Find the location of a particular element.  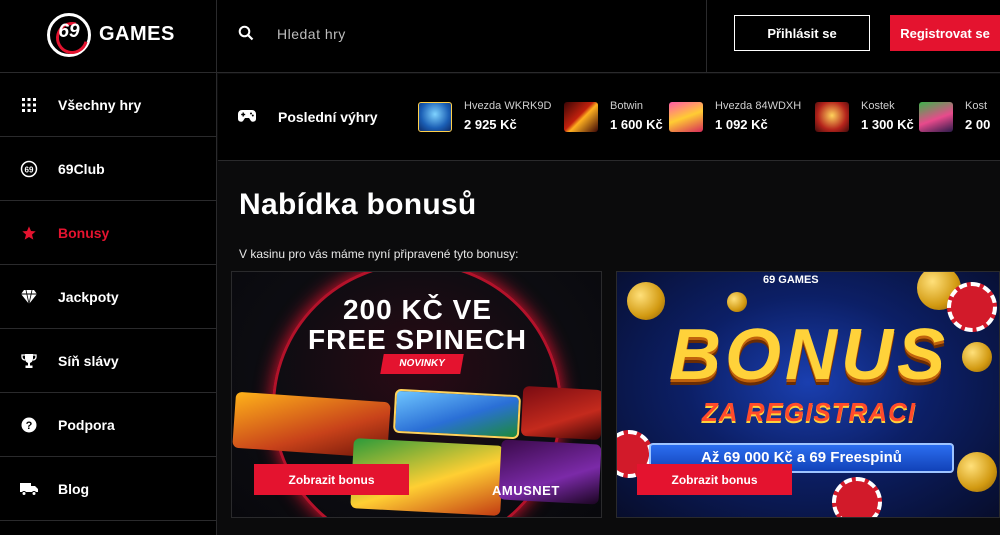

trophy-icon is located at coordinates (29, 360).